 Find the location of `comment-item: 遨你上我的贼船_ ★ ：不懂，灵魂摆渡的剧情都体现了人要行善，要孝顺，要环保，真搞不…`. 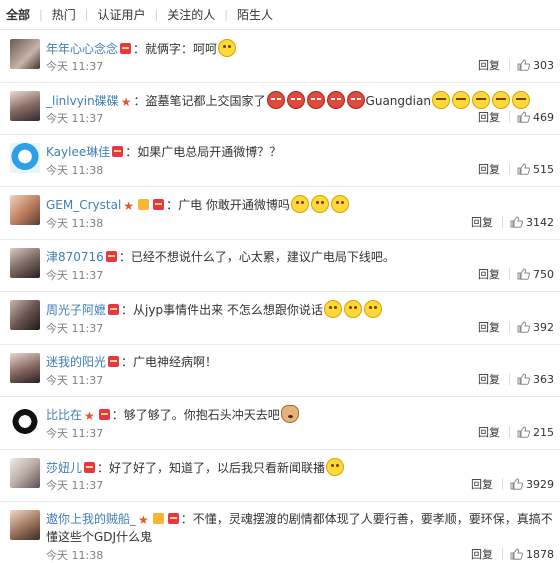

comment-item: 遨你上我的贼船_ ★ ：不懂，灵魂摆渡的剧情都体现了人要行善，要孝顺，要环保，真搞不… is located at coordinates (280, 532).